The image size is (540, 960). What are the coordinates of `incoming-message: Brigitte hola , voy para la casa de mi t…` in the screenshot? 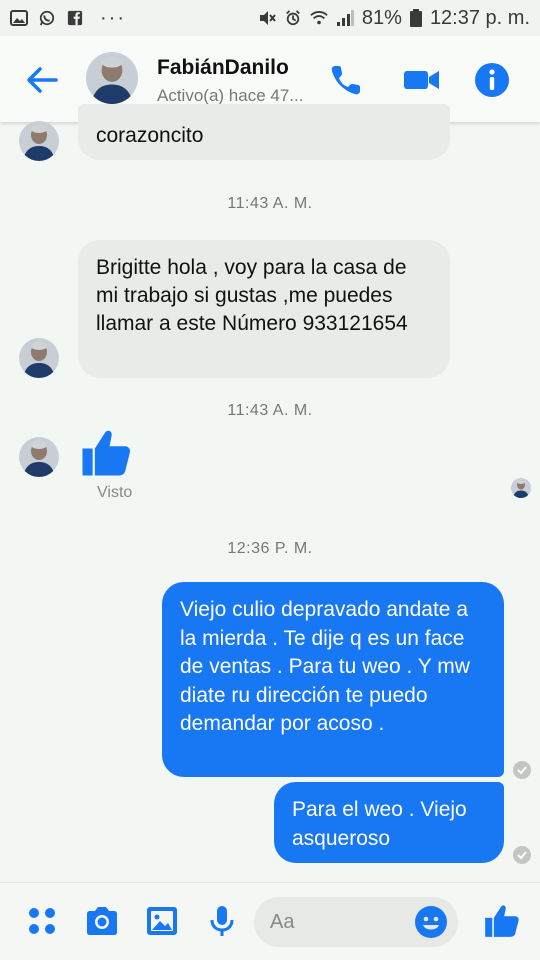 It's located at (264, 309).